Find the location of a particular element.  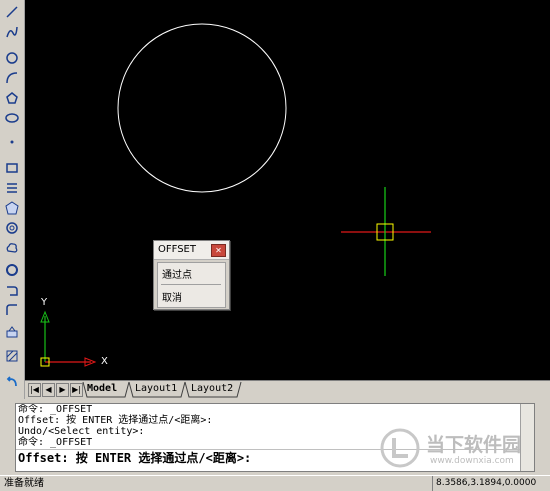

region-tool-icon is located at coordinates (12, 208).